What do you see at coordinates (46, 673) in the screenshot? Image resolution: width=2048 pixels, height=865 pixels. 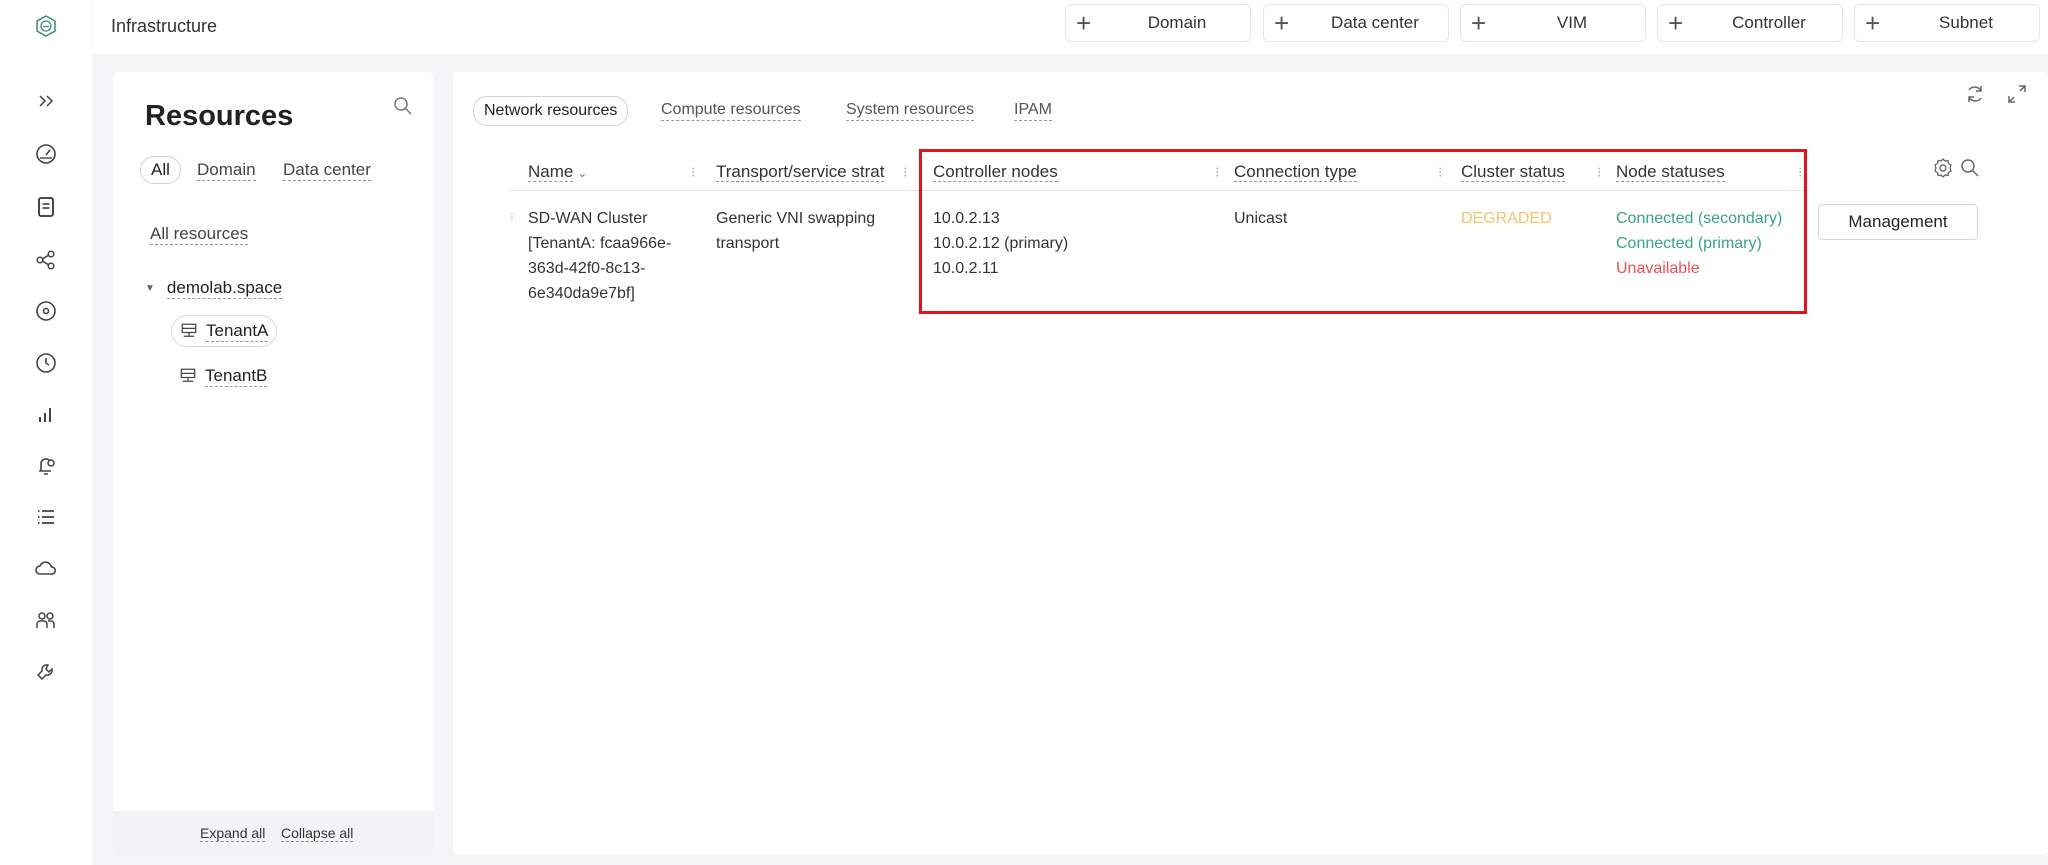 I see `tools-icon` at bounding box center [46, 673].